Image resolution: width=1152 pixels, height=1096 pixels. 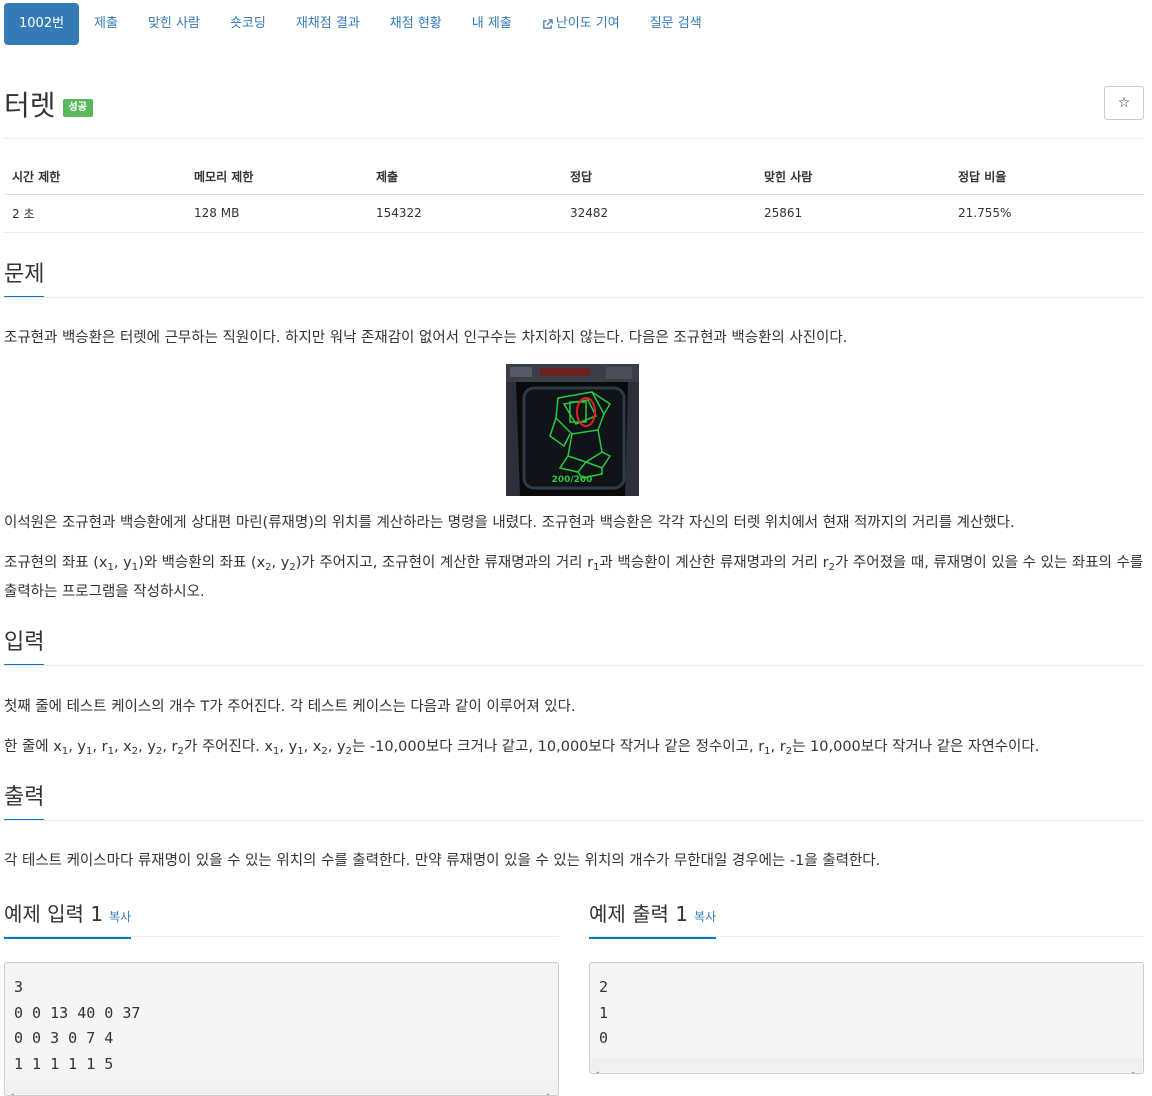 I want to click on tab-rejudge-results: 재채점 결과, so click(x=328, y=24).